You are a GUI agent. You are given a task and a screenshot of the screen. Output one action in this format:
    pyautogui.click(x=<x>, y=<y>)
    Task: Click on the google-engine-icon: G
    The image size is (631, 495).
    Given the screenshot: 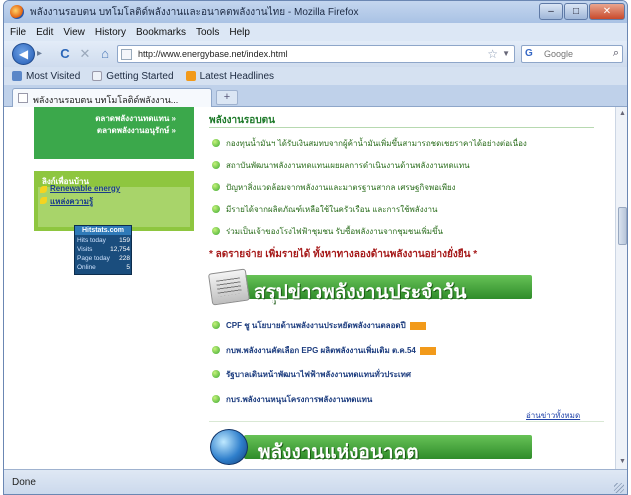 What is the action you would take?
    pyautogui.click(x=529, y=53)
    